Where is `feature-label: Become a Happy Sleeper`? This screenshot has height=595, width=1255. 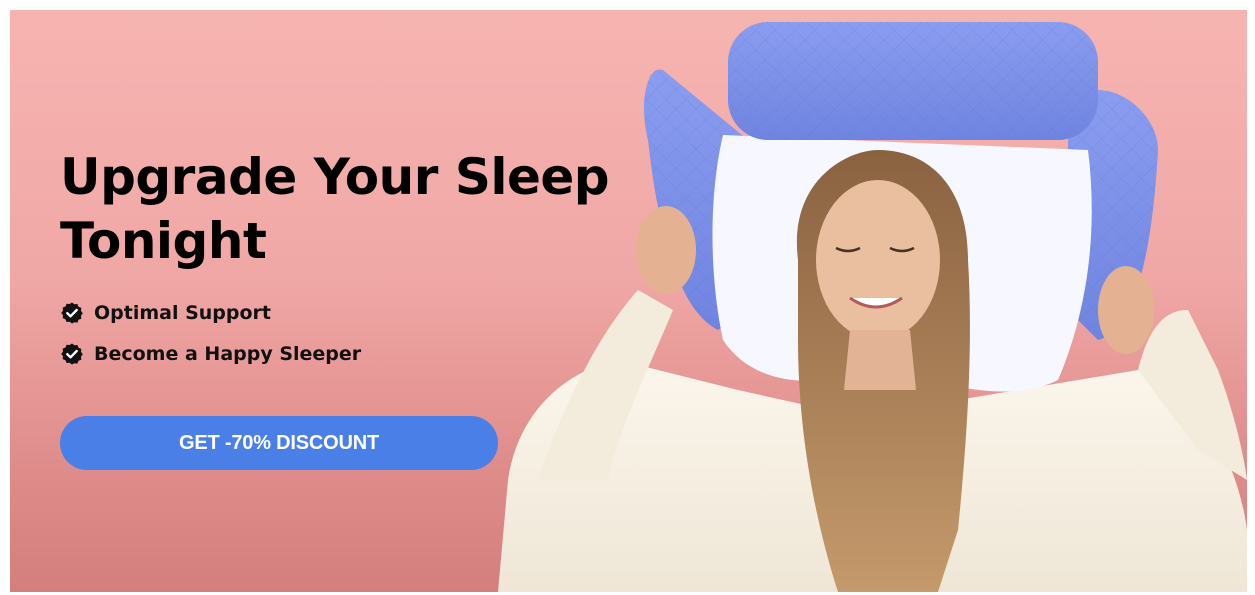 feature-label: Become a Happy Sleeper is located at coordinates (228, 354).